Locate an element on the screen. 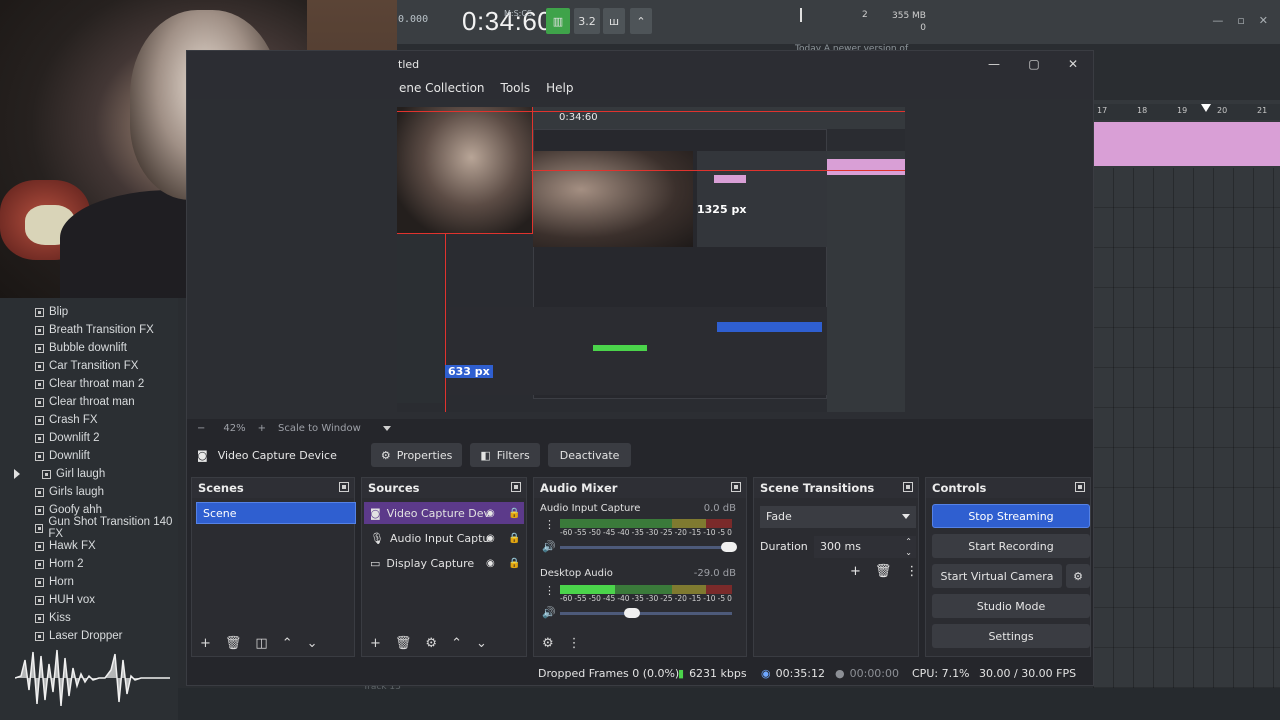 Image resolution: width=1280 pixels, height=720 pixels. browser-list-item: Girl laugh is located at coordinates (89, 474).